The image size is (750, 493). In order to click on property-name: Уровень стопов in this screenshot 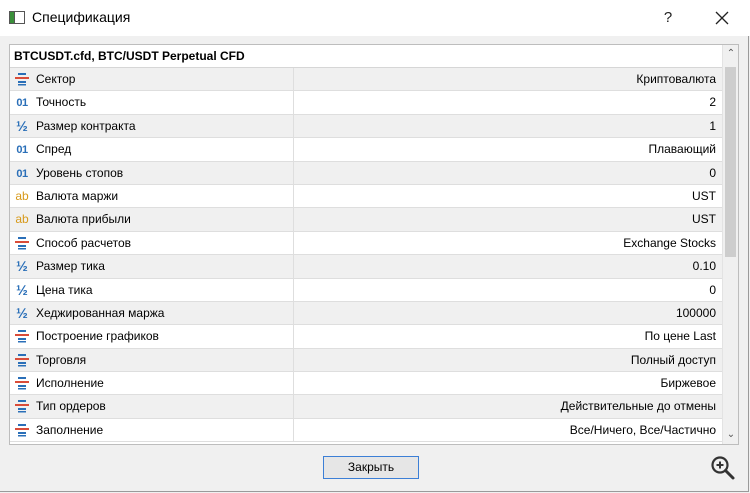, I will do `click(80, 172)`.